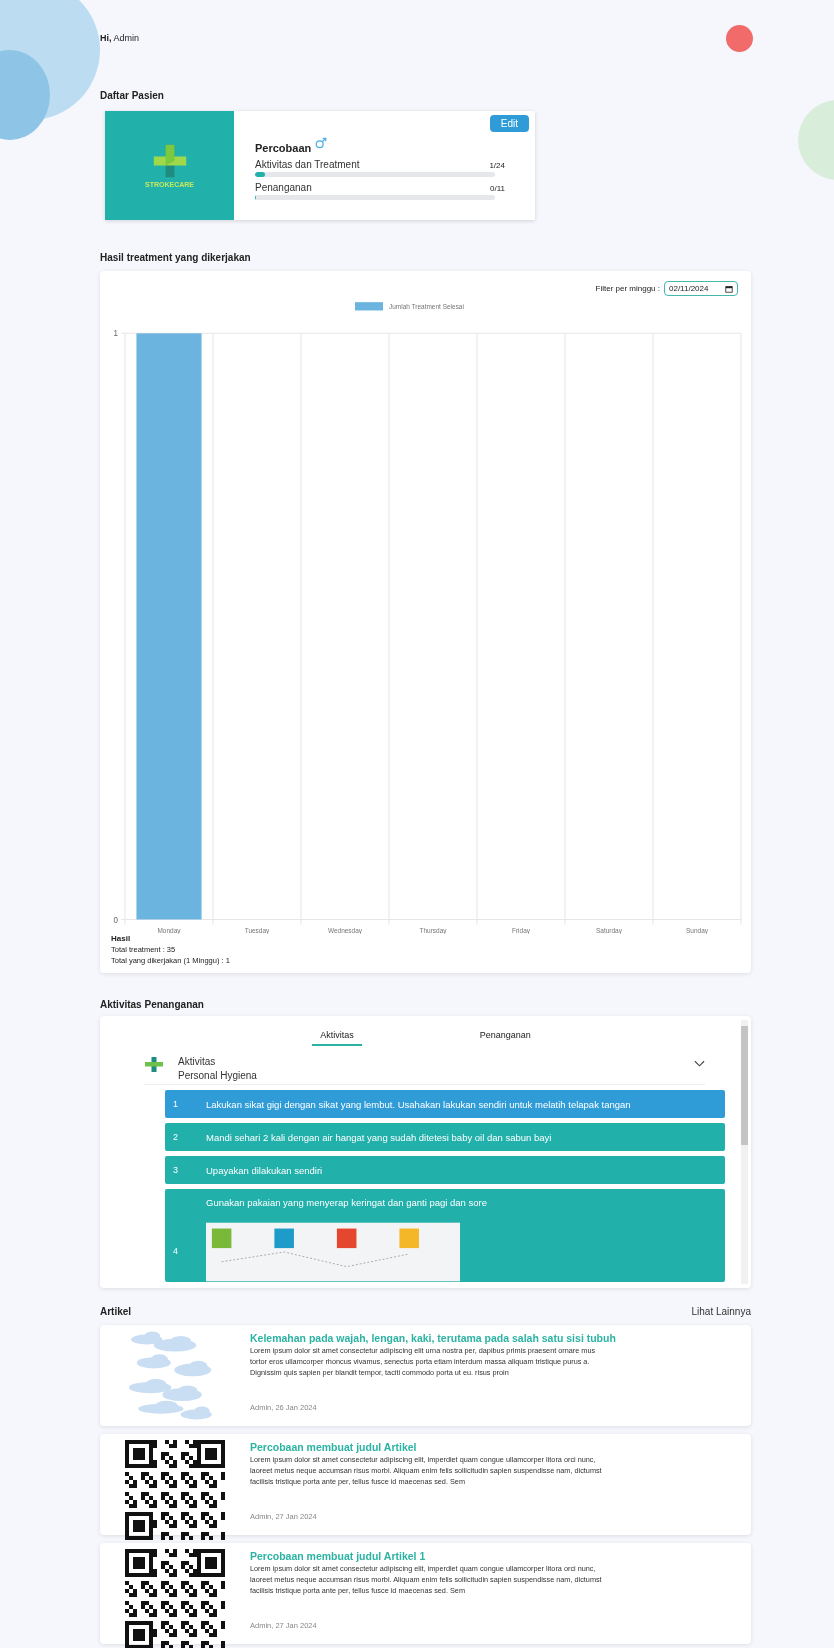 The height and width of the screenshot is (1648, 834). I want to click on activity-item: 1 Lakukan sikat gigi dengan sikat yang lembut. Usahakan lakukan sendiri untuk melatih telapak tangan, so click(445, 1104).